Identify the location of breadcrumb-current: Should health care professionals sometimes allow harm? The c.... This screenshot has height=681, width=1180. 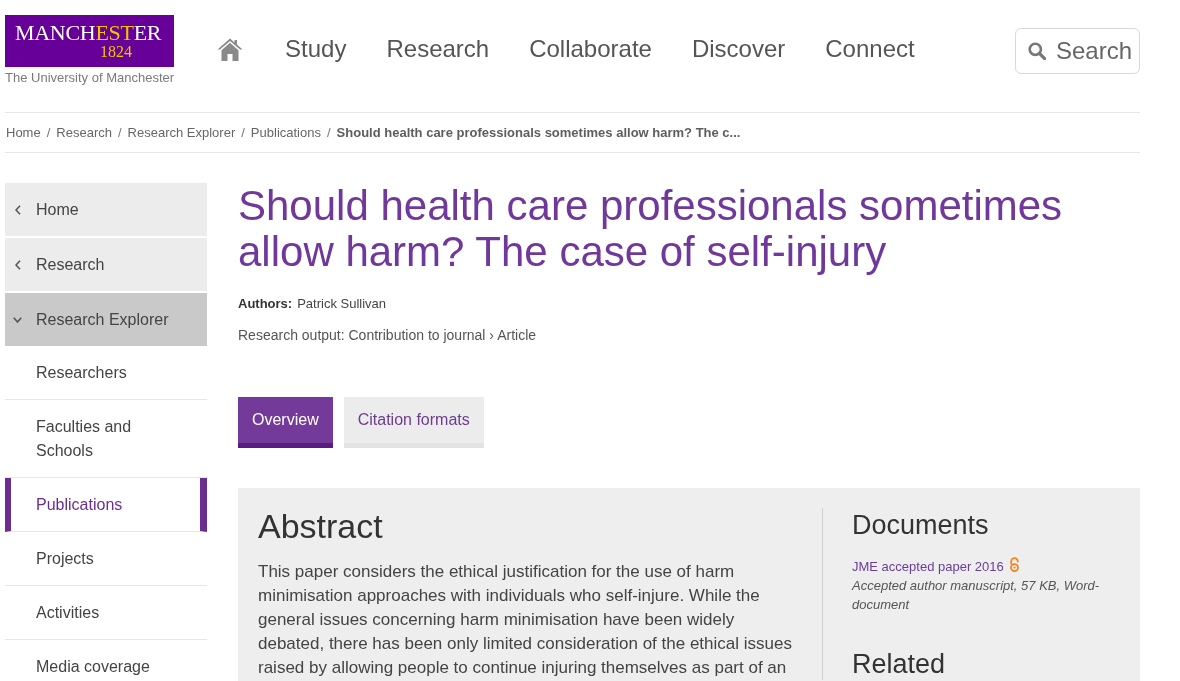
(538, 132).